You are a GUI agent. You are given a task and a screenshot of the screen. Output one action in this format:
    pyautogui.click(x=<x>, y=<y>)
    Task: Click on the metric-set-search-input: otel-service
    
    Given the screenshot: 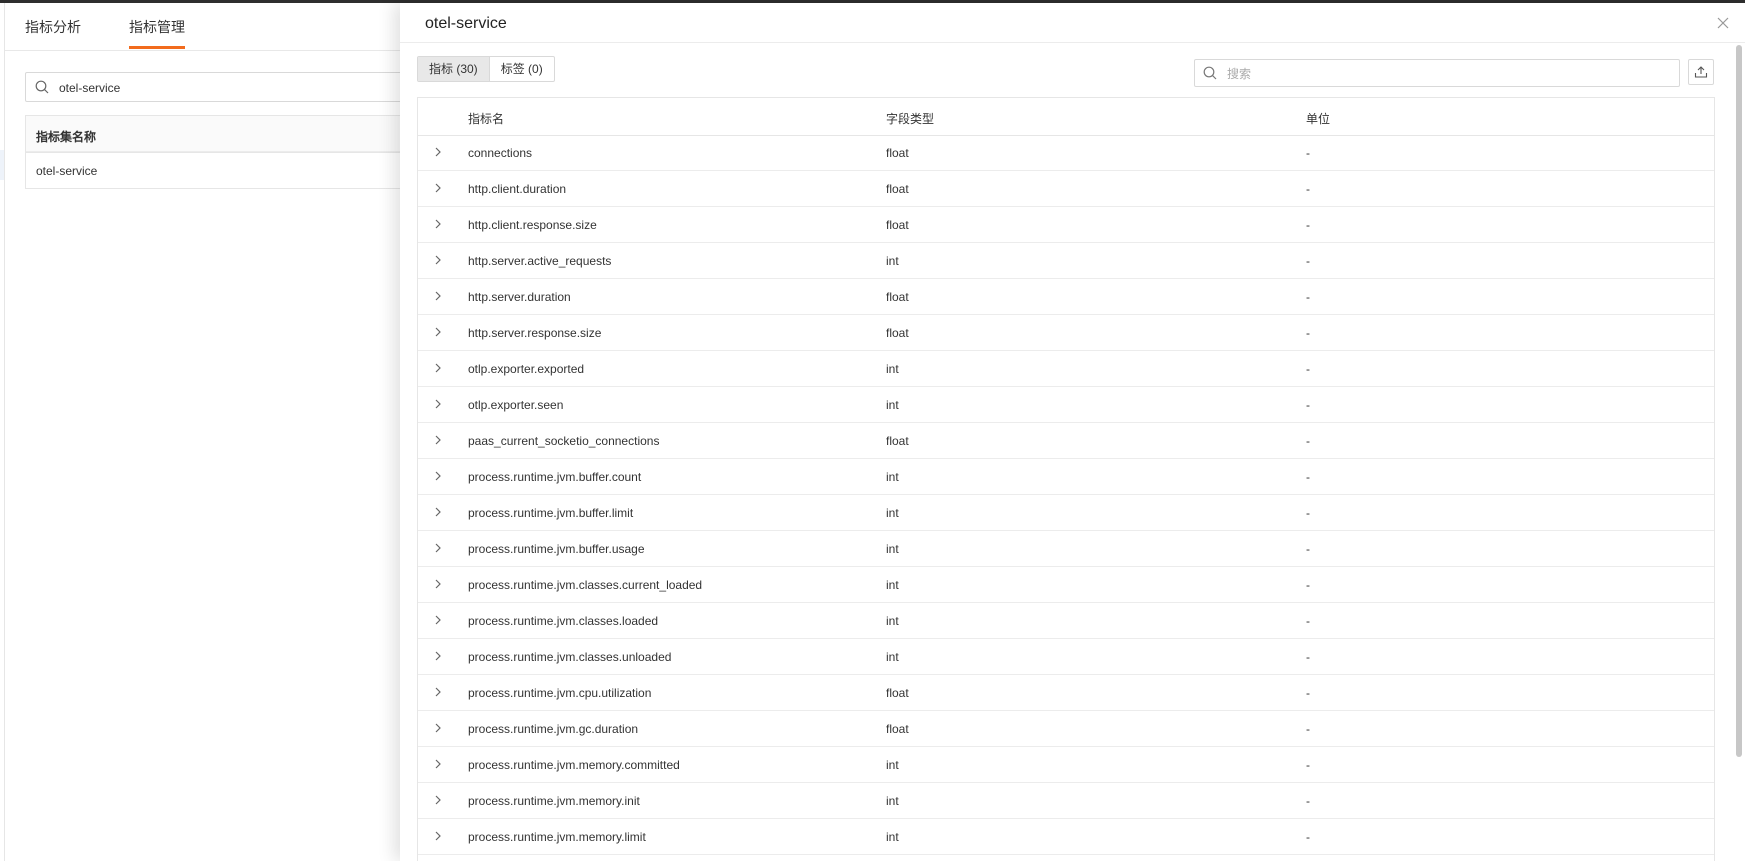 What is the action you would take?
    pyautogui.click(x=215, y=87)
    